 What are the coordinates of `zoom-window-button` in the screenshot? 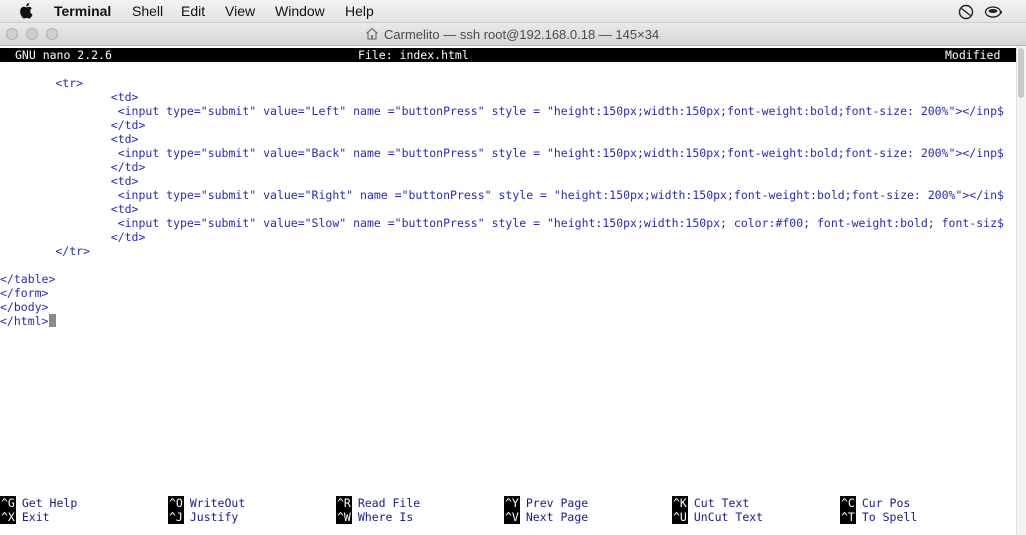 It's located at (52, 34).